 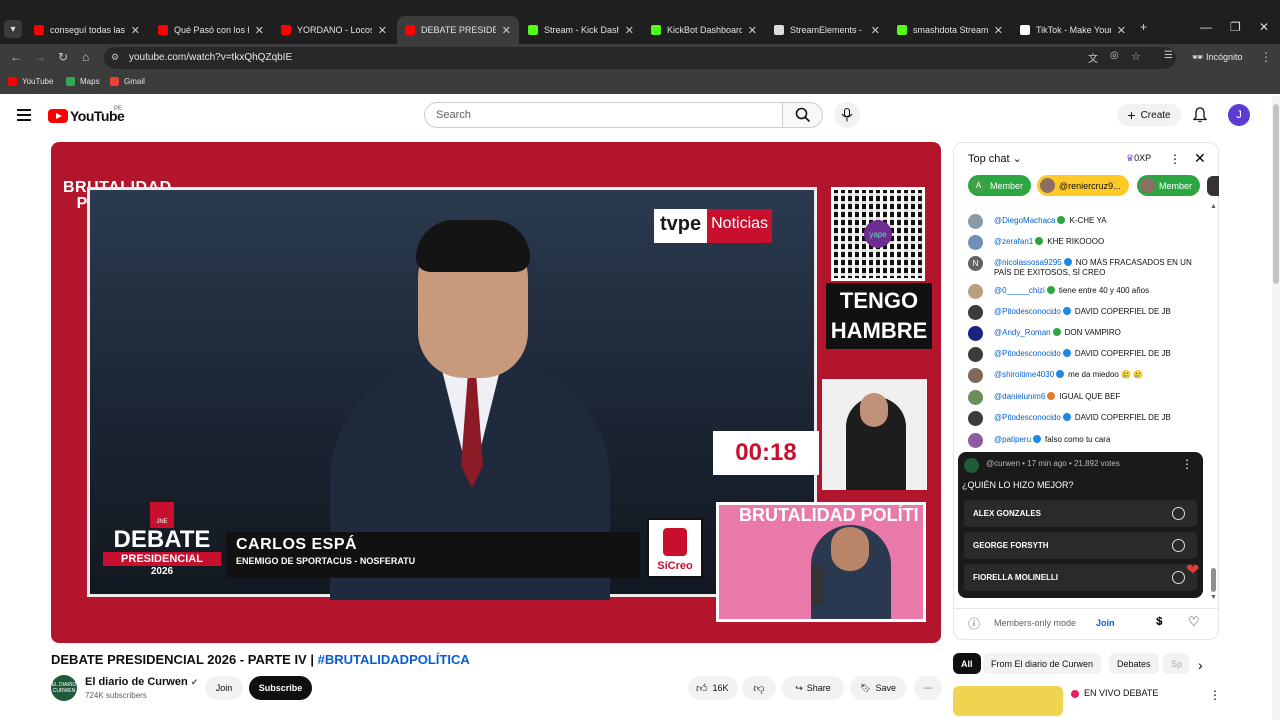 What do you see at coordinates (1175, 159) in the screenshot?
I see `chat-more-icon: ⋮` at bounding box center [1175, 159].